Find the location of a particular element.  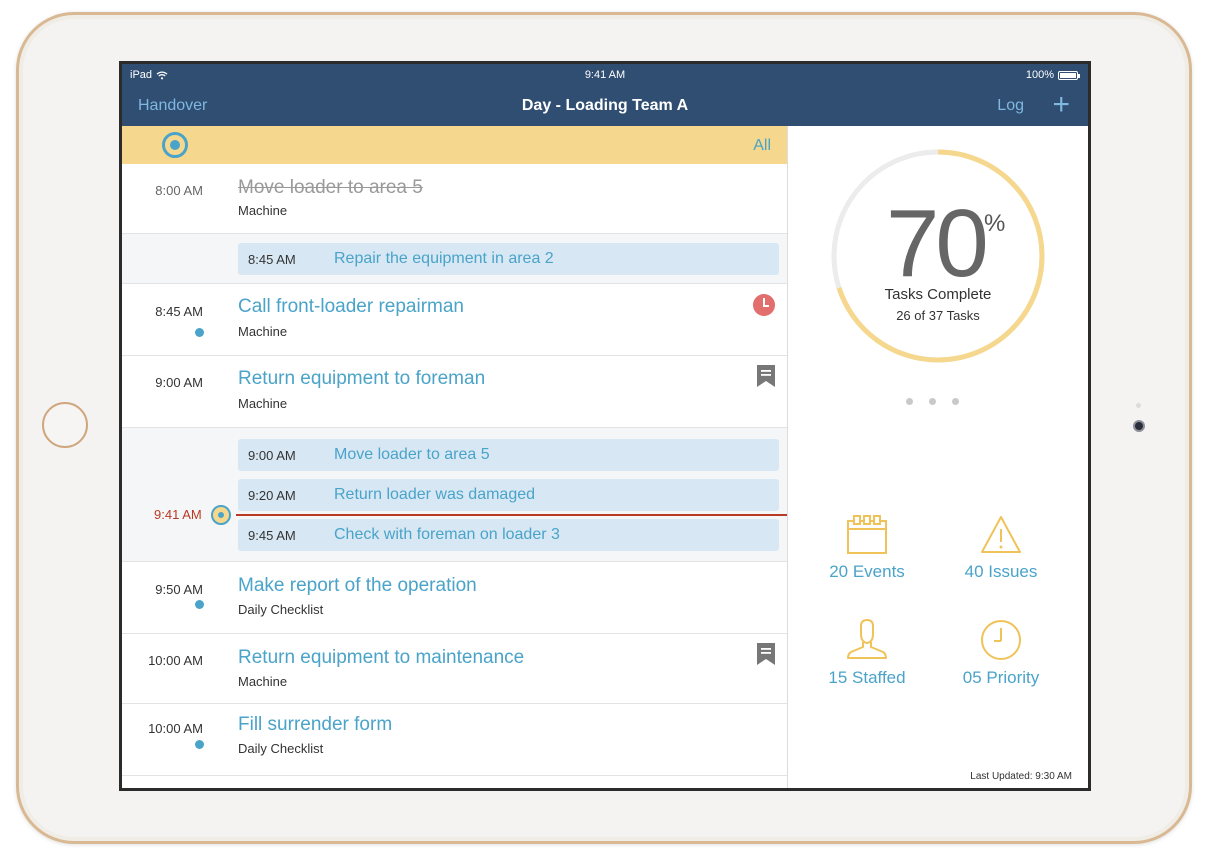

events-stat: 20 Events is located at coordinates (867, 548).